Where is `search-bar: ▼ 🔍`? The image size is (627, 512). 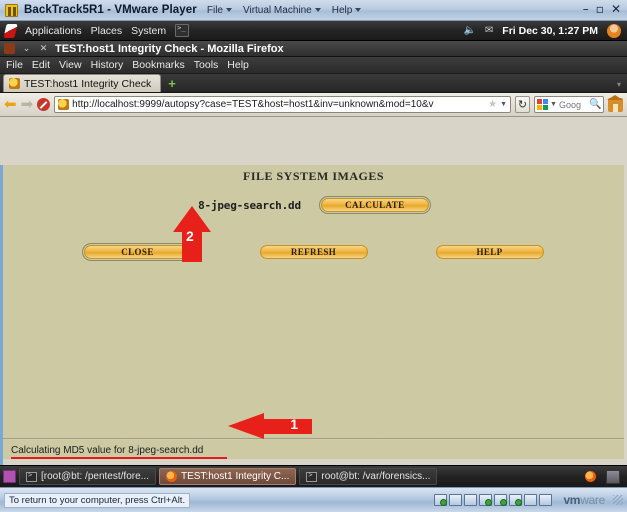
search-bar: ▼ 🔍 is located at coordinates (569, 104).